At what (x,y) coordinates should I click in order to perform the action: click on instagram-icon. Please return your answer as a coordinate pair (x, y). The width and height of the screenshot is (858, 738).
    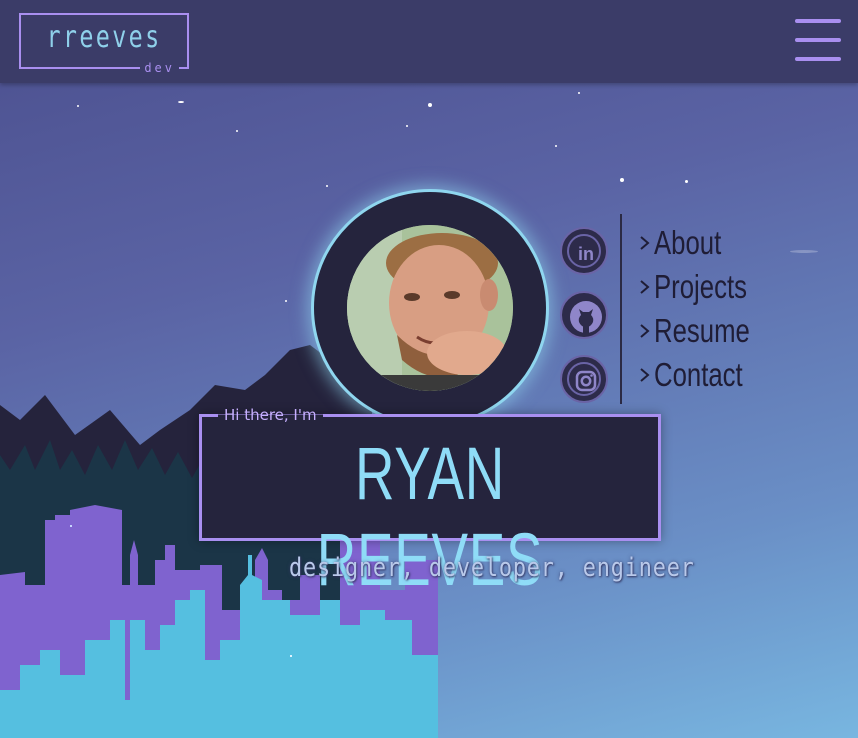
    Looking at the image, I should click on (586, 381).